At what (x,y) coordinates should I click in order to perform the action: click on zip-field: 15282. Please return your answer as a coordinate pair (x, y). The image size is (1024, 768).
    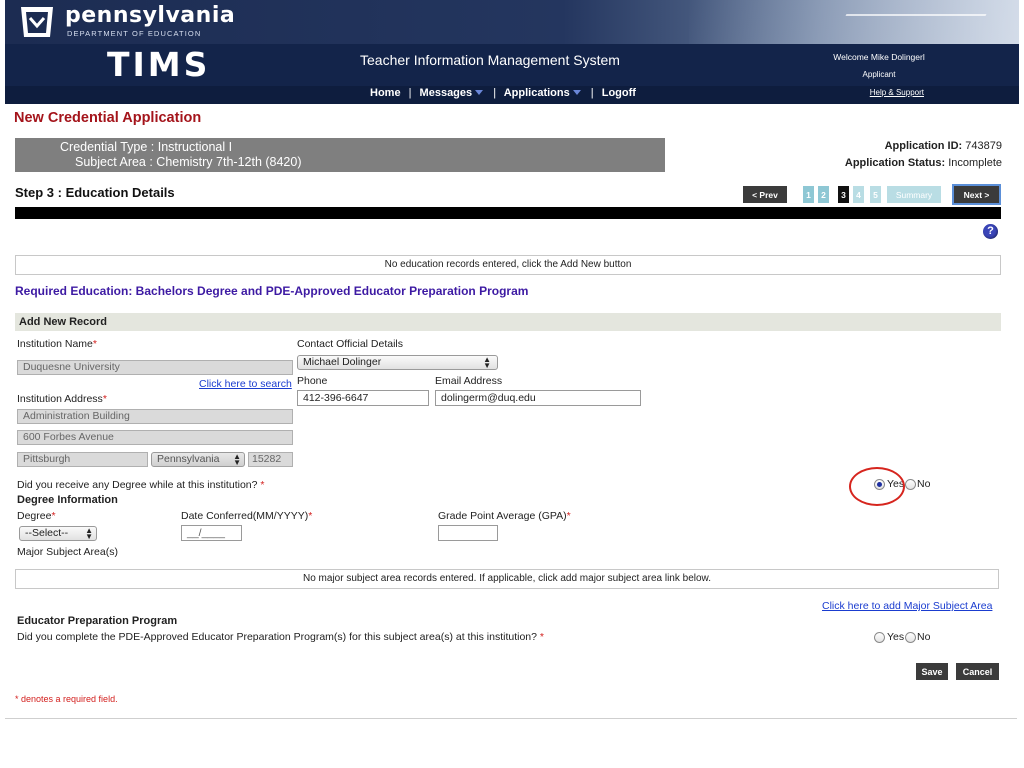
    Looking at the image, I should click on (270, 459).